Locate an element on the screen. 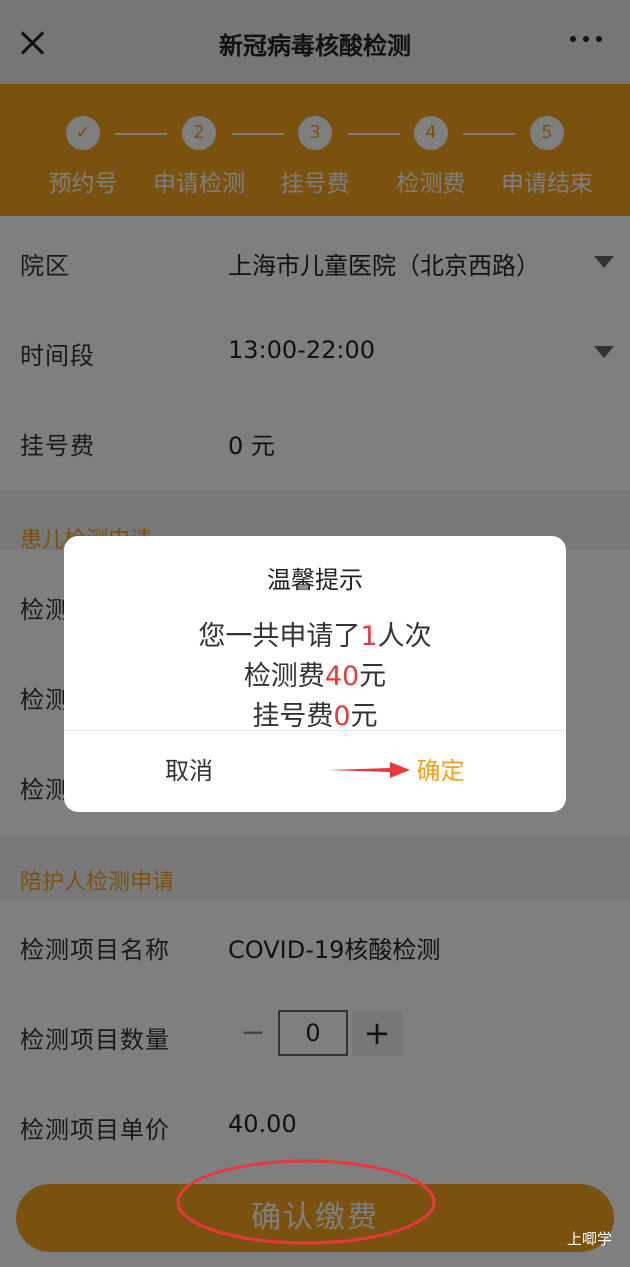 The width and height of the screenshot is (630, 1267). dialog-text: 检测费 is located at coordinates (284, 676).